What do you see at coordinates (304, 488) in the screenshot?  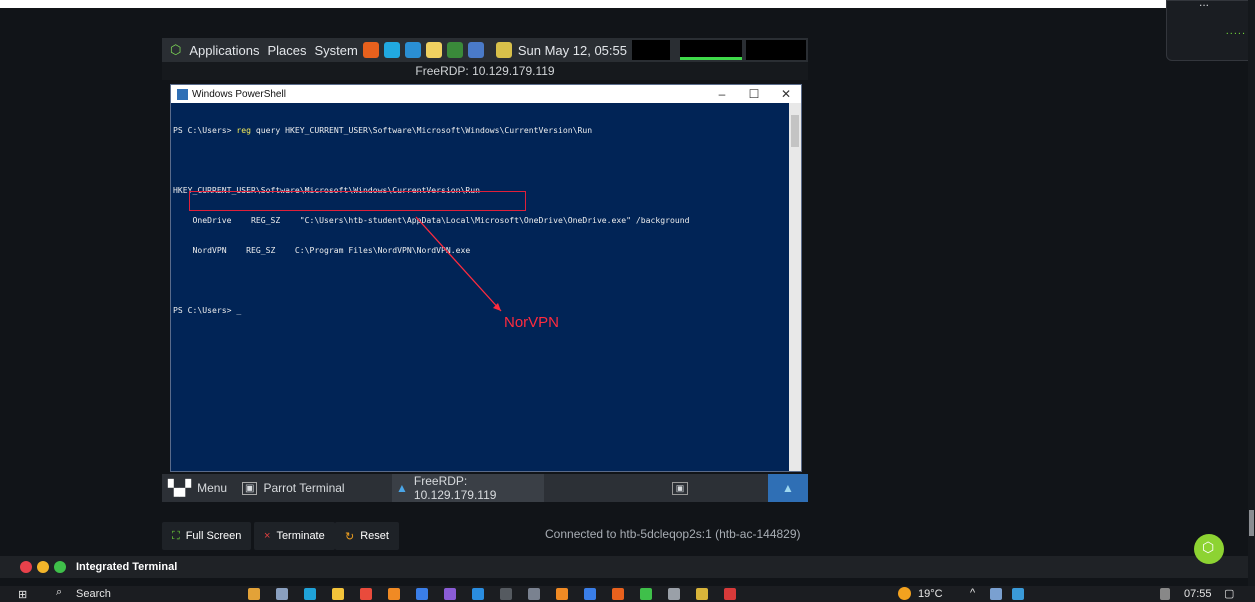 I see `task-label: Parrot Terminal` at bounding box center [304, 488].